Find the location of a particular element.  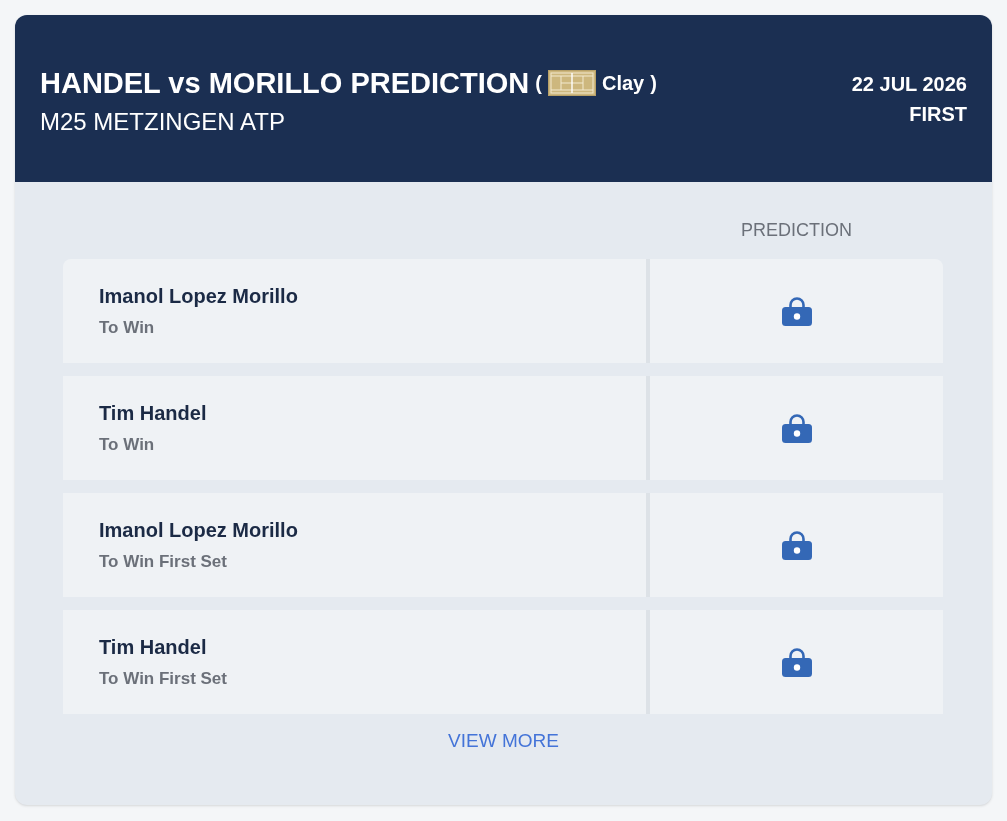

view-more-link: VIEW MORE is located at coordinates (503, 741).